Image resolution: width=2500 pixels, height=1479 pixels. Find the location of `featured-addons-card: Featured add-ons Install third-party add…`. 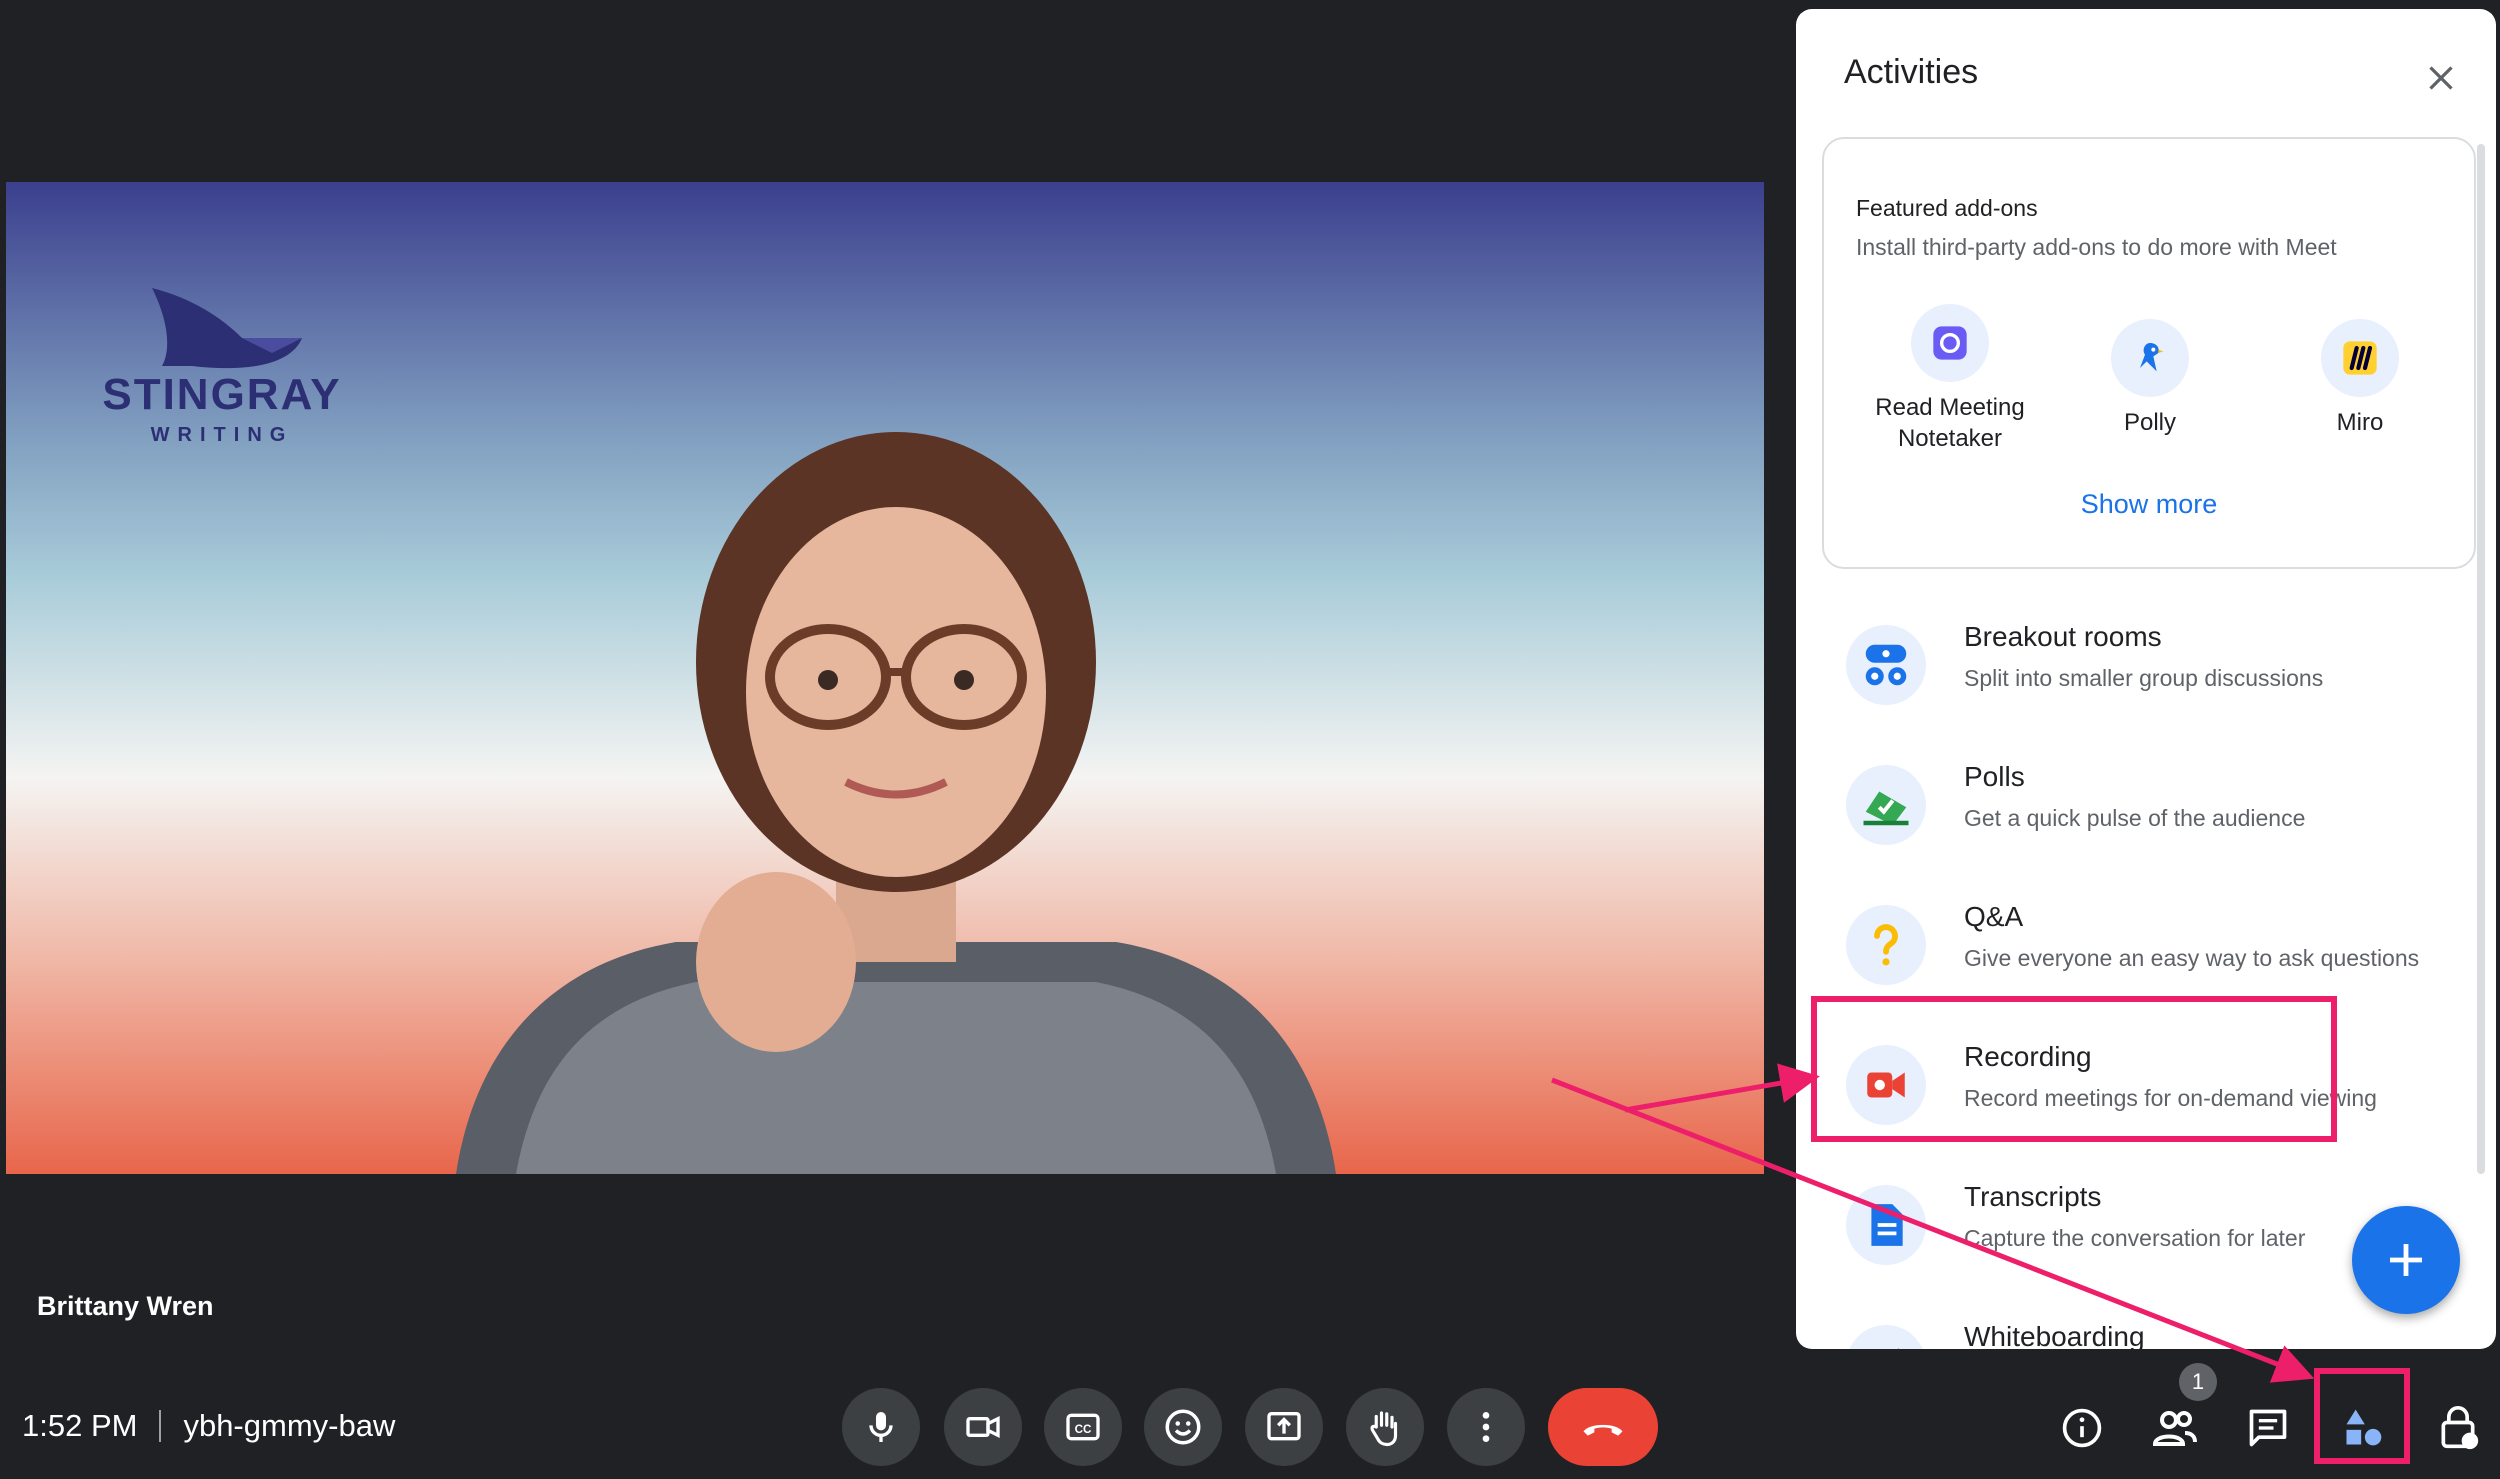

featured-addons-card: Featured add-ons Install third-party add… is located at coordinates (2149, 353).